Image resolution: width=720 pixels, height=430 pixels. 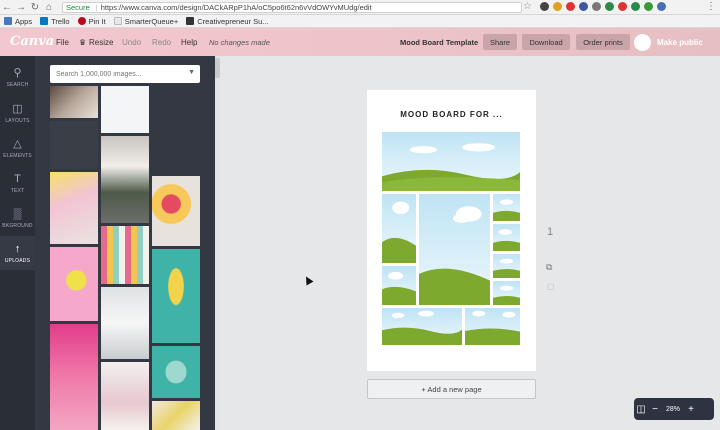 I want to click on redo-button: Redo, so click(x=161, y=42).